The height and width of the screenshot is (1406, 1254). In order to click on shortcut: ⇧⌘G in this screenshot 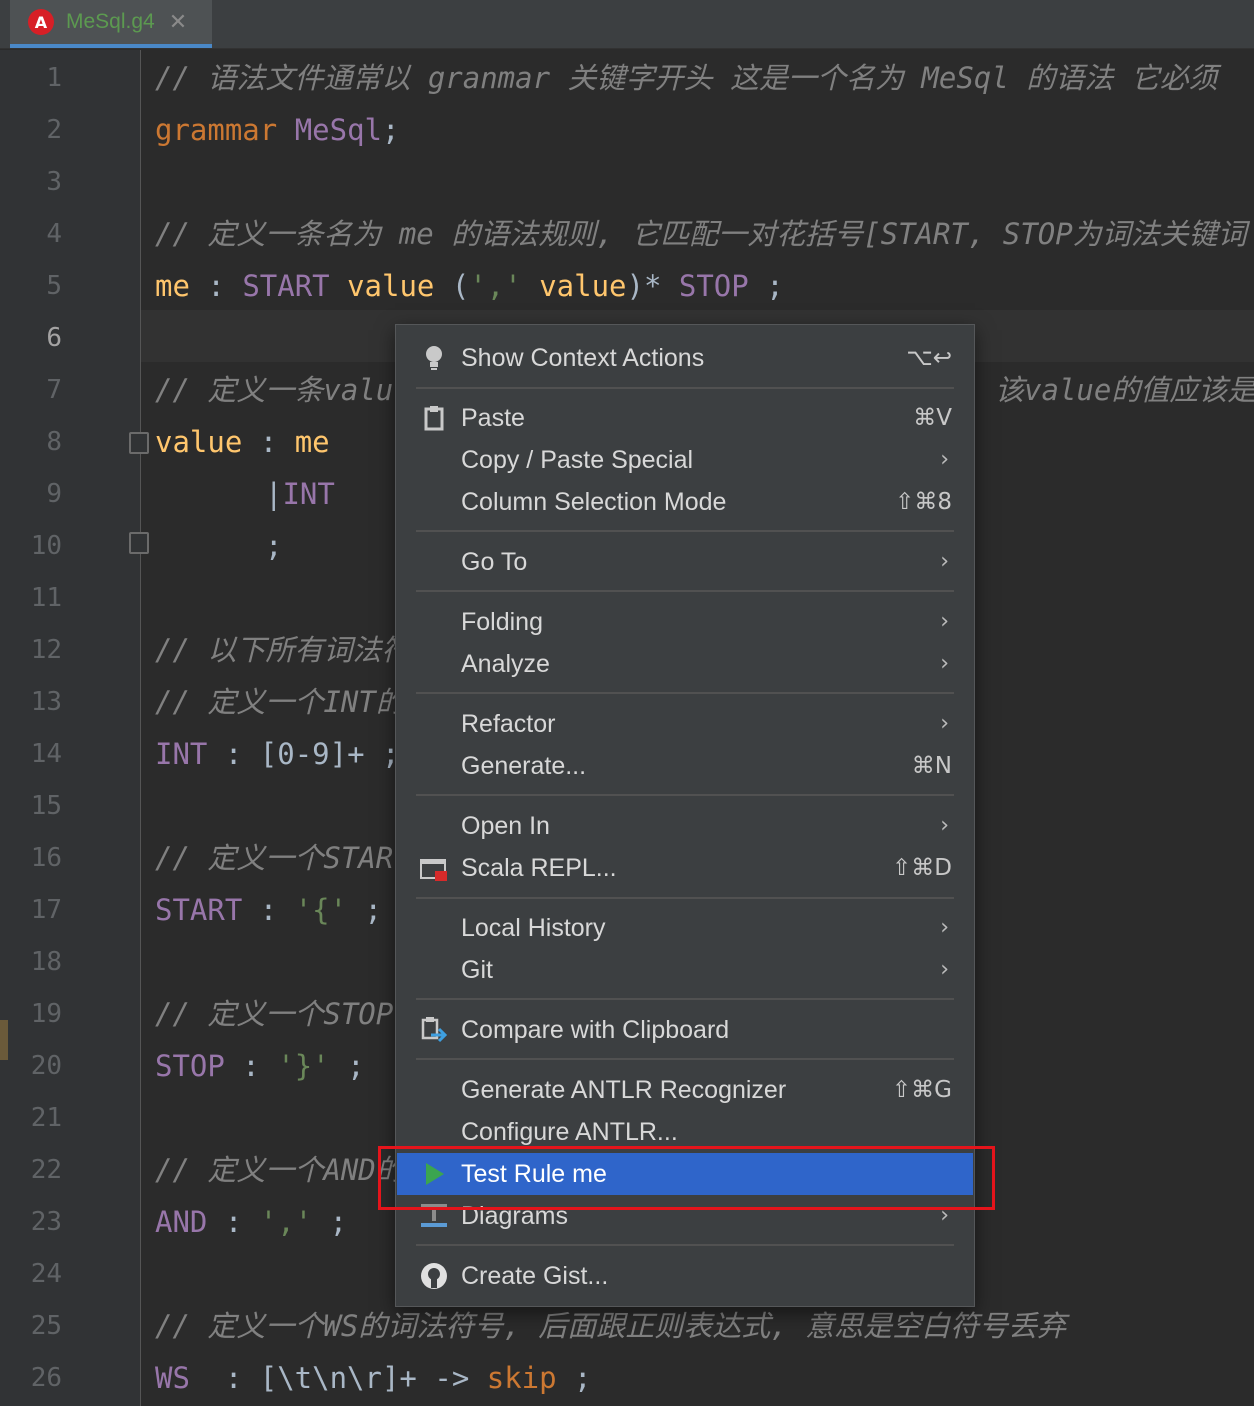, I will do `click(921, 1090)`.